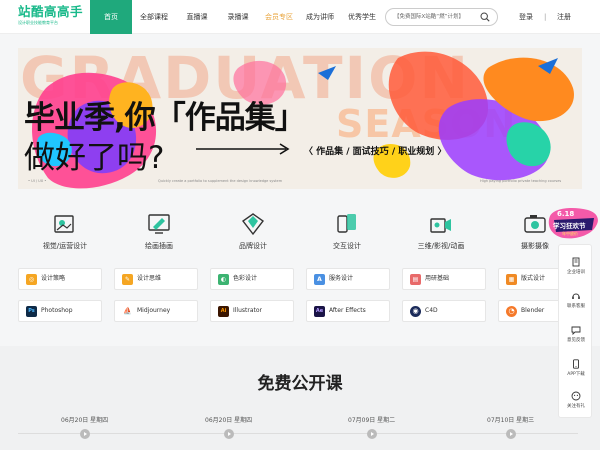 The image size is (600, 450). I want to click on tag-design-strategy: ◎ 设计策略, so click(60, 279).